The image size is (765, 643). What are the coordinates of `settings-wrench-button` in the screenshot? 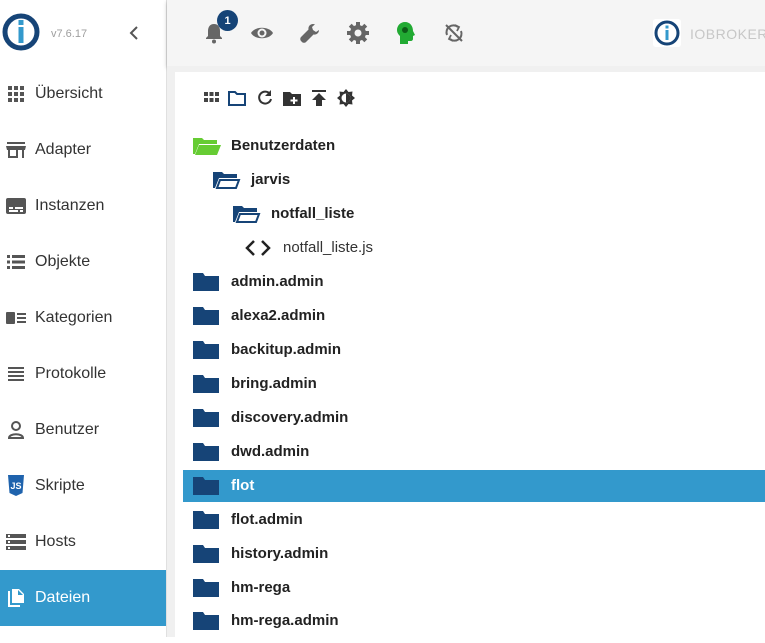 It's located at (310, 33).